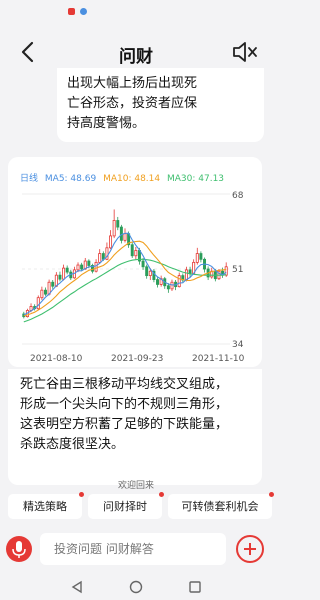 The image size is (320, 600). Describe the element at coordinates (124, 384) in the screenshot. I see `answer-text-line: 死亡谷由三根移动平均线交叉组成，` at that location.